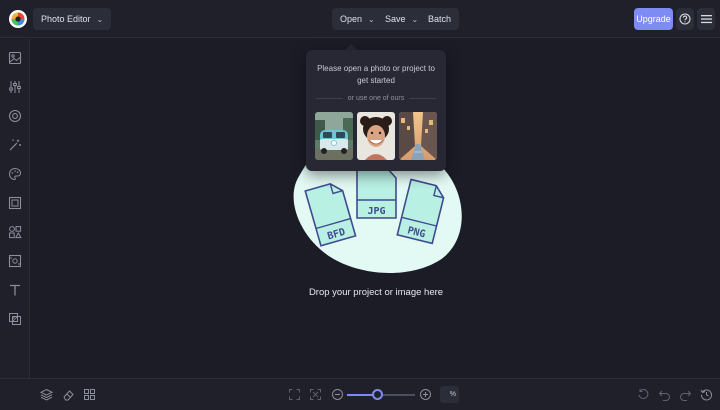 The image size is (720, 410). Describe the element at coordinates (376, 136) in the screenshot. I see `sample-photo-portrait` at that location.